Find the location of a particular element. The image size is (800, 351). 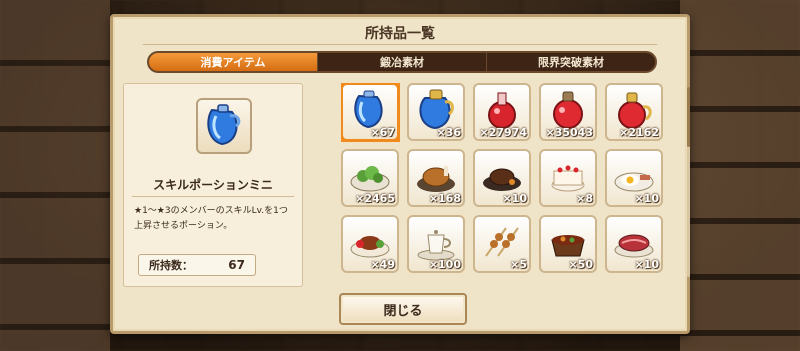

item-slot: ×5 is located at coordinates (502, 244).